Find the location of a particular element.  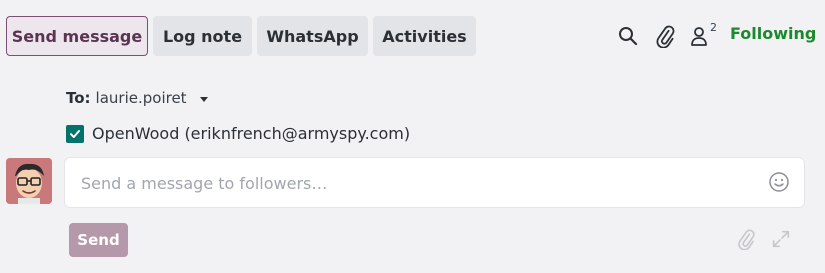

recipient-to-line: To: laurie.poiret is located at coordinates (137, 98).